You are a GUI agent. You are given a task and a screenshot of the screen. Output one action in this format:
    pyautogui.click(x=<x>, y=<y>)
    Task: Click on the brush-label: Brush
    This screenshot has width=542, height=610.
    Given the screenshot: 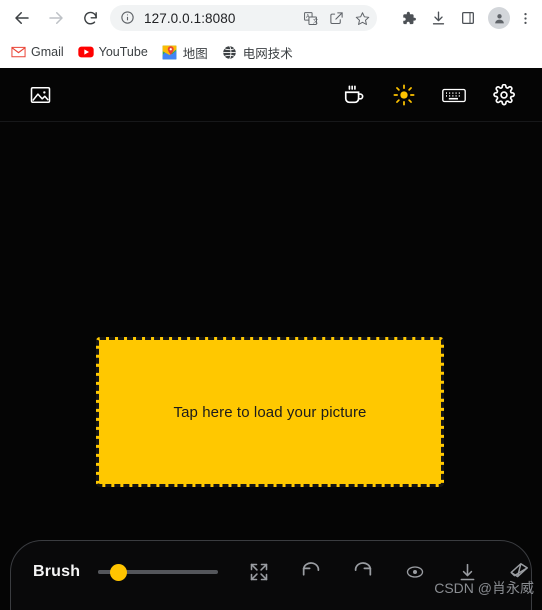 What is the action you would take?
    pyautogui.click(x=57, y=571)
    